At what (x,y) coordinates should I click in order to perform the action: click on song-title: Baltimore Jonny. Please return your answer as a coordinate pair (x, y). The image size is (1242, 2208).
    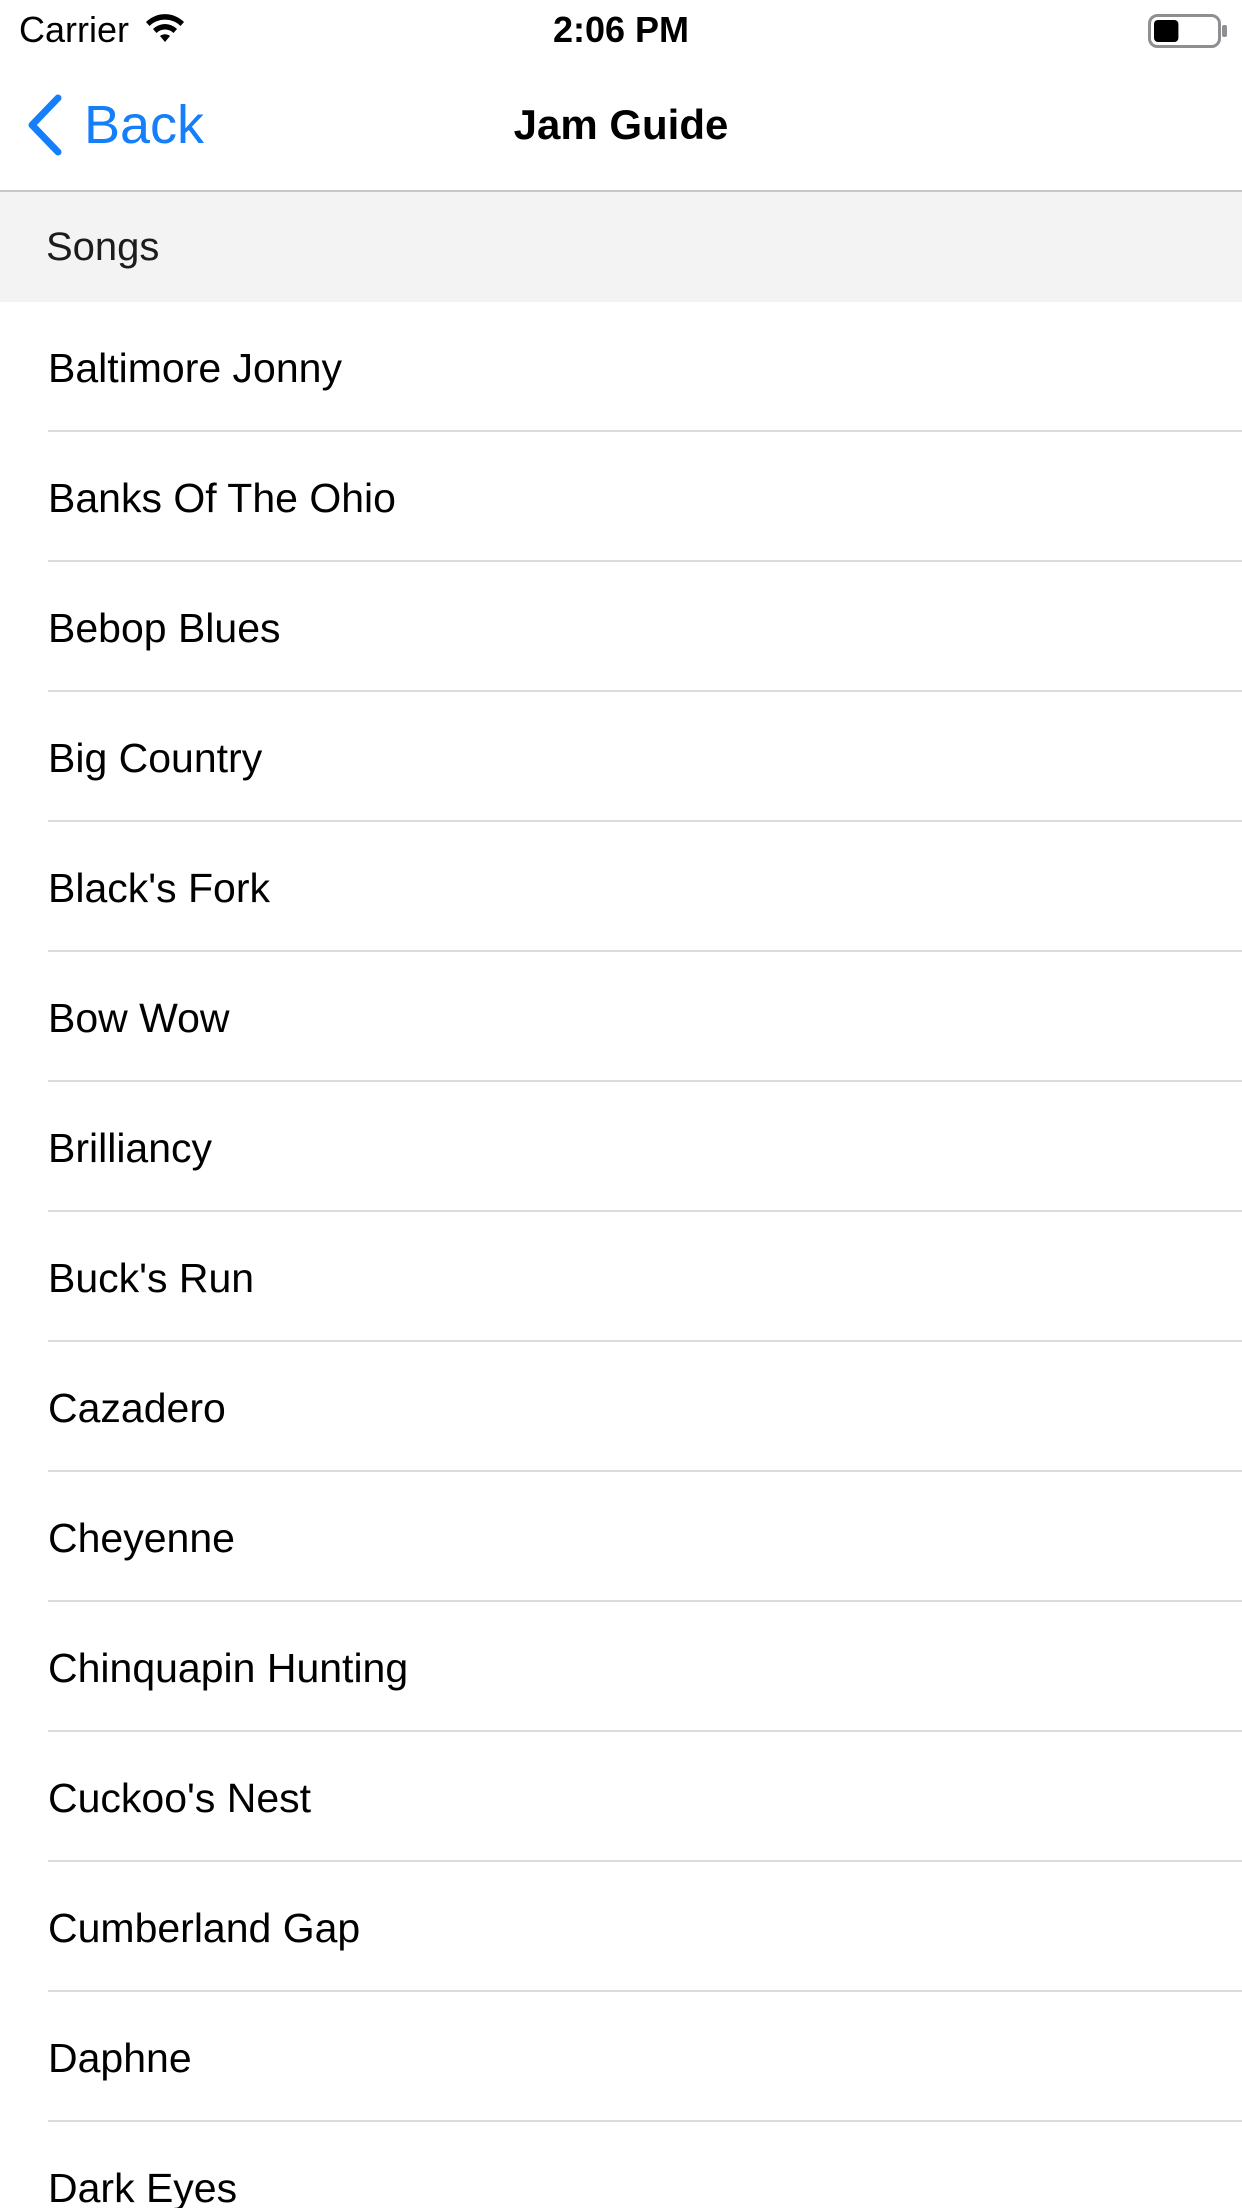
    Looking at the image, I should click on (195, 368).